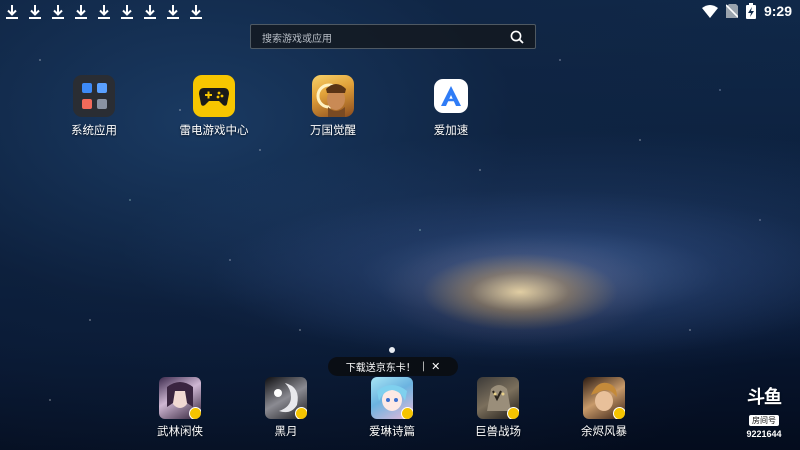 The image size is (800, 450). I want to click on system-tray: 9:29, so click(746, 11).